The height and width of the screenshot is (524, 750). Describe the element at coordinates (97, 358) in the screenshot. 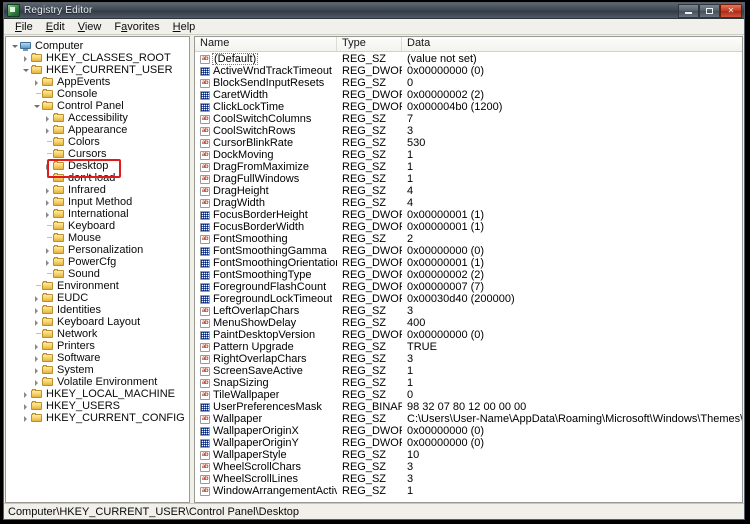

I see `tree-node-software: Software` at that location.